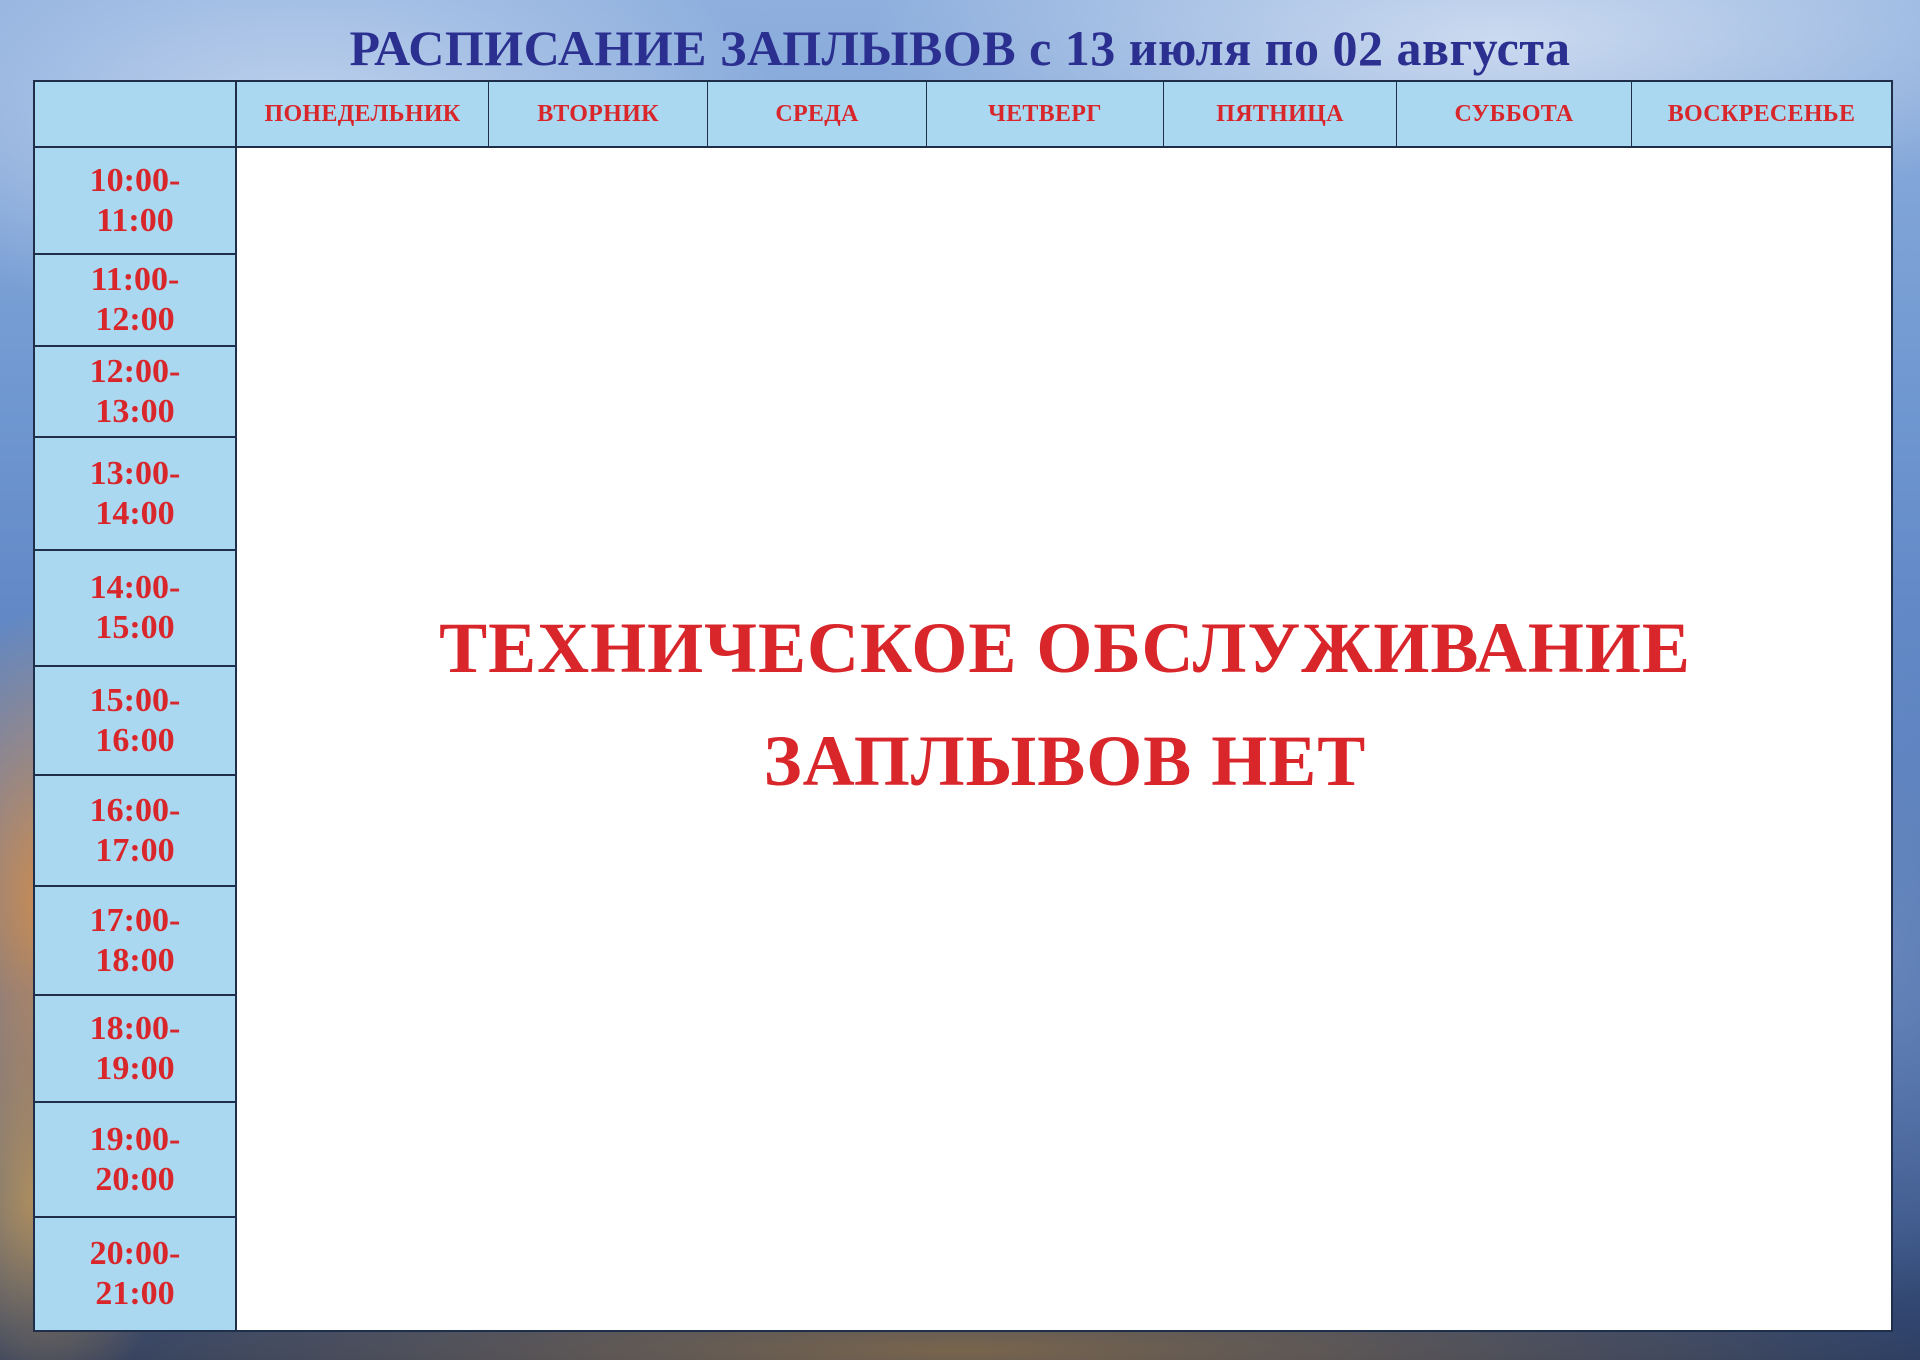  What do you see at coordinates (135, 411) in the screenshot?
I see `time-slot-end: 13:00` at bounding box center [135, 411].